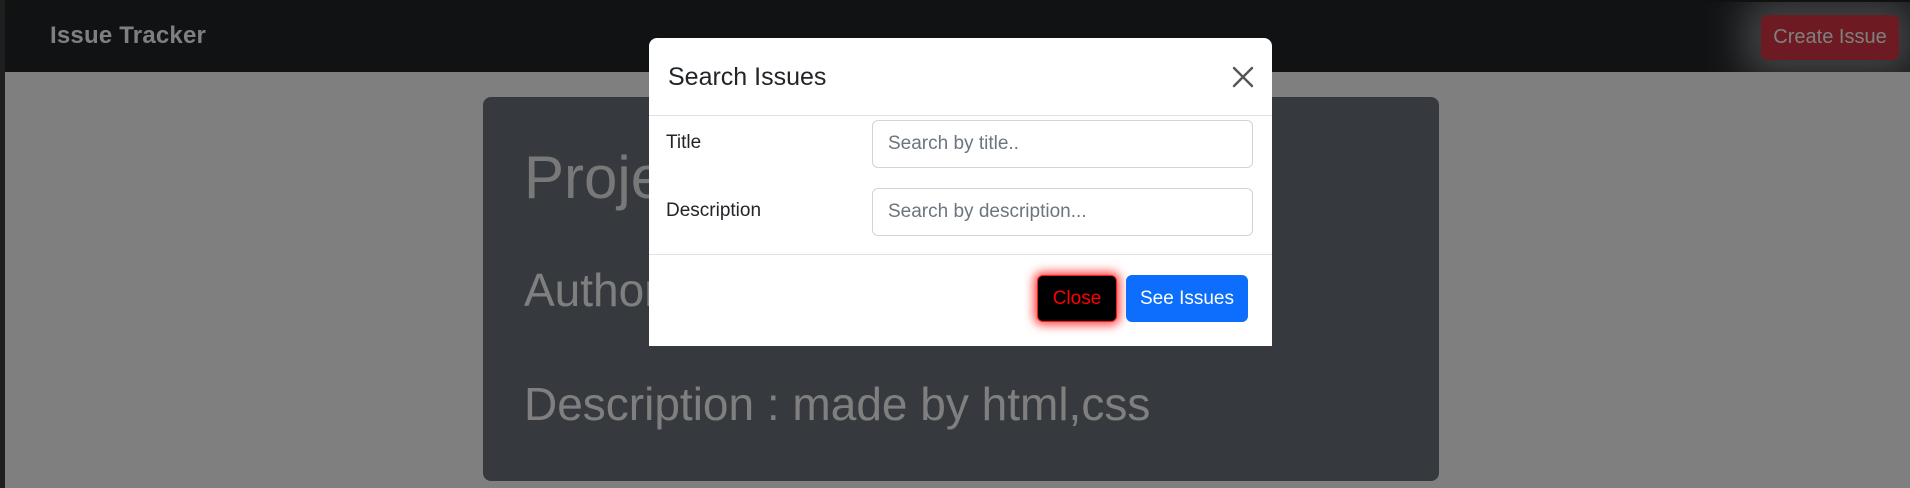  What do you see at coordinates (1243, 77) in the screenshot?
I see `close-icon` at bounding box center [1243, 77].